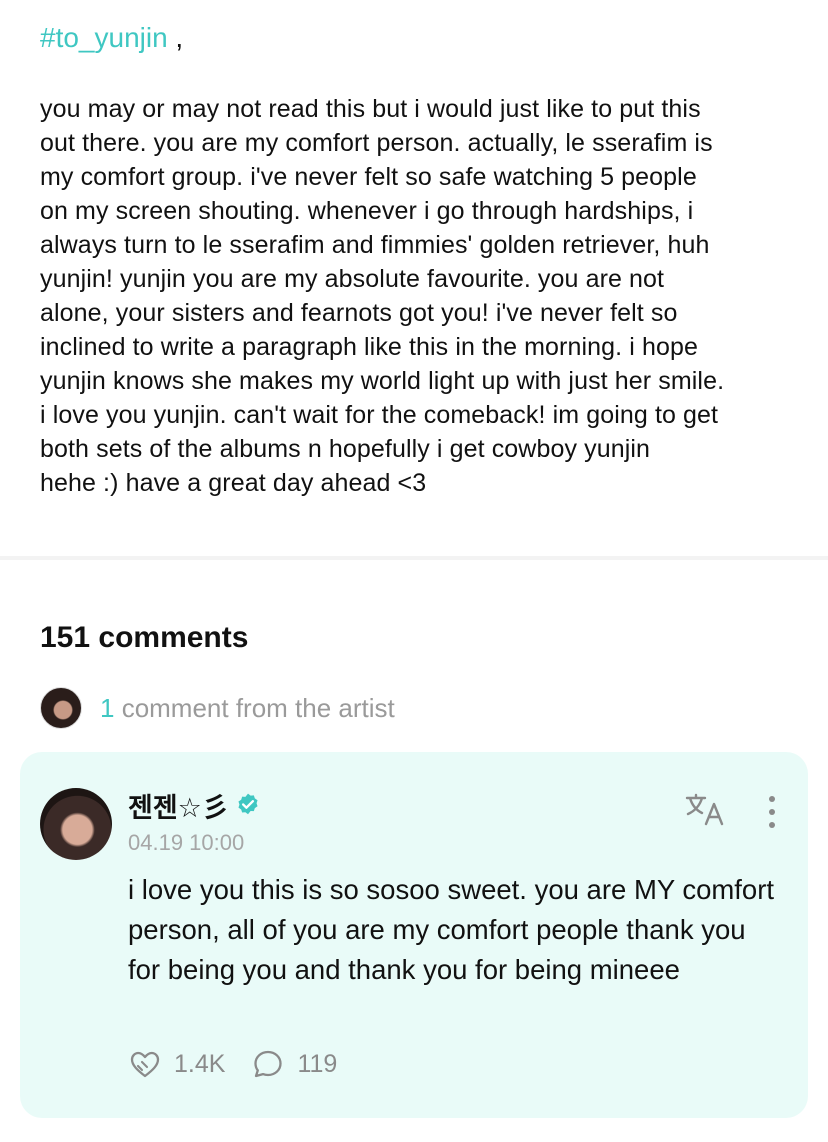  Describe the element at coordinates (317, 1063) in the screenshot. I see `reply-count: 119` at that location.